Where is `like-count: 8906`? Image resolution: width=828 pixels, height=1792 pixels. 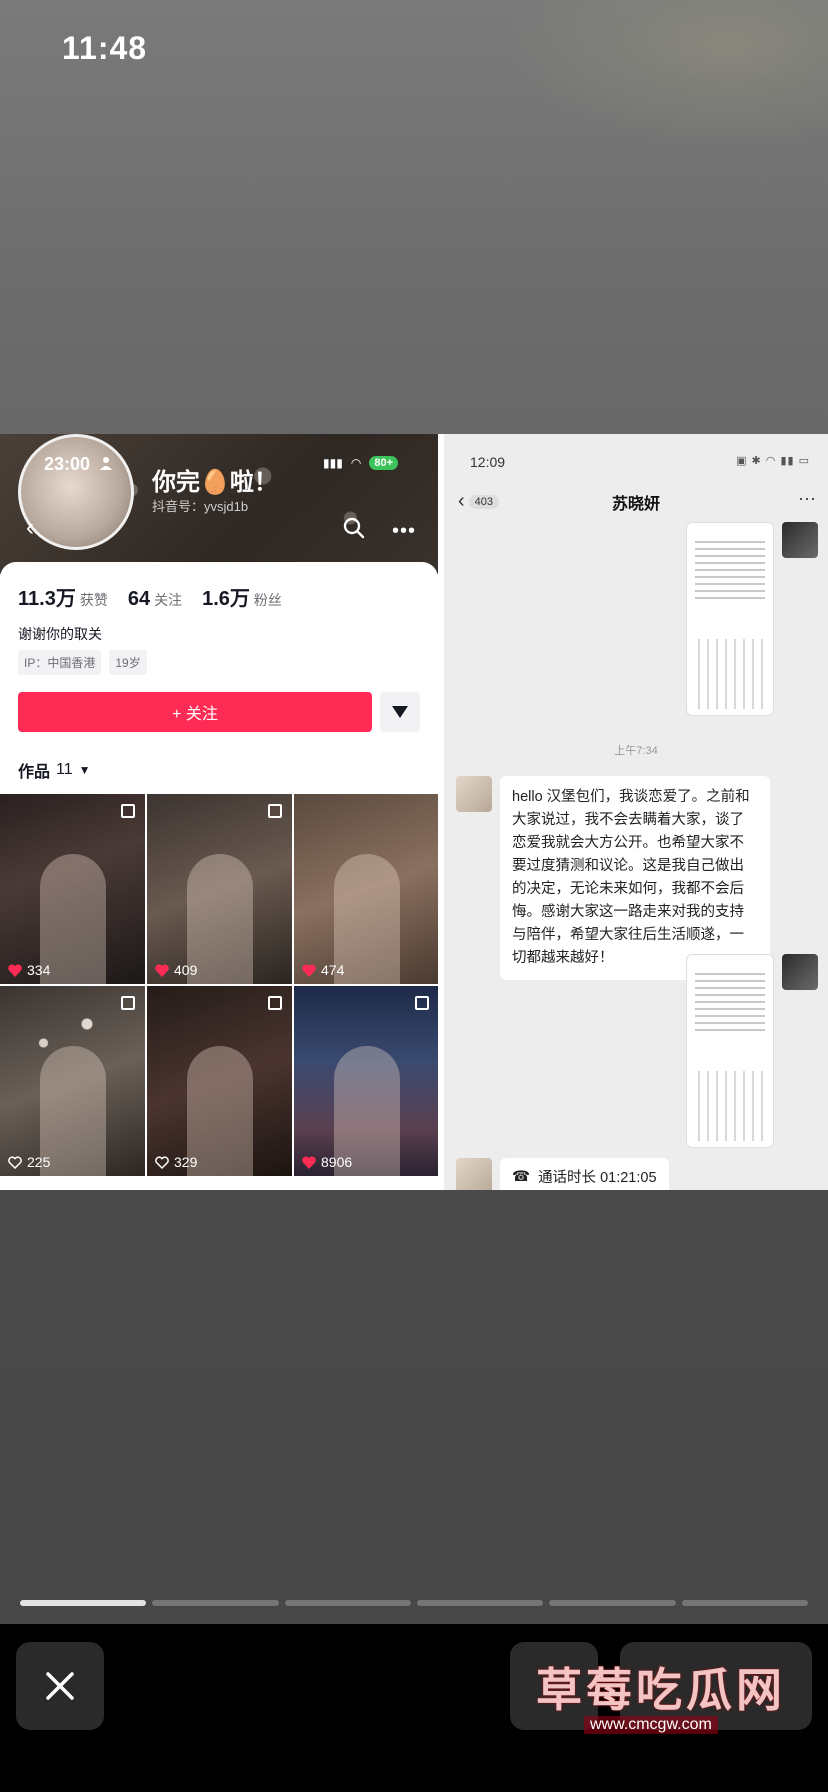
like-count: 8906 is located at coordinates (327, 1162).